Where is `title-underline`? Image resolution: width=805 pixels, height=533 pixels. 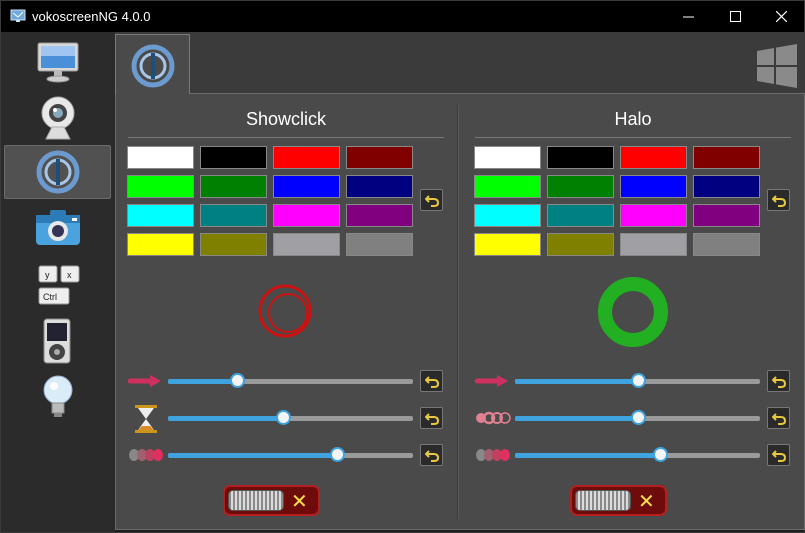 title-underline is located at coordinates (286, 137).